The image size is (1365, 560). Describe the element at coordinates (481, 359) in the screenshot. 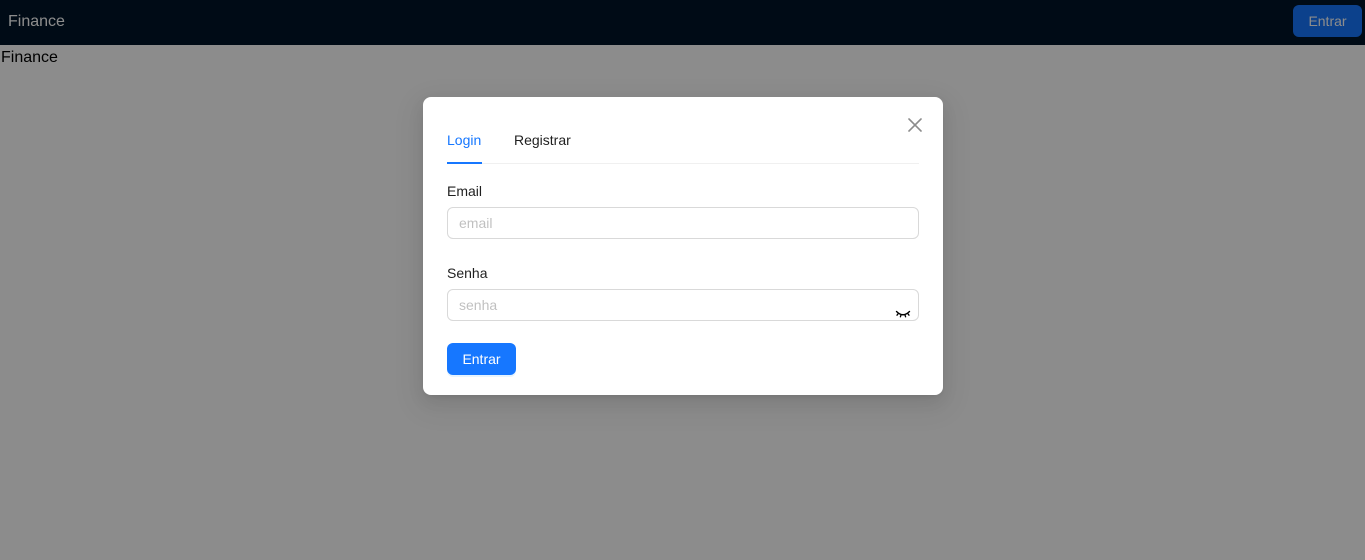

I see `submit-login-button: Entrar` at that location.